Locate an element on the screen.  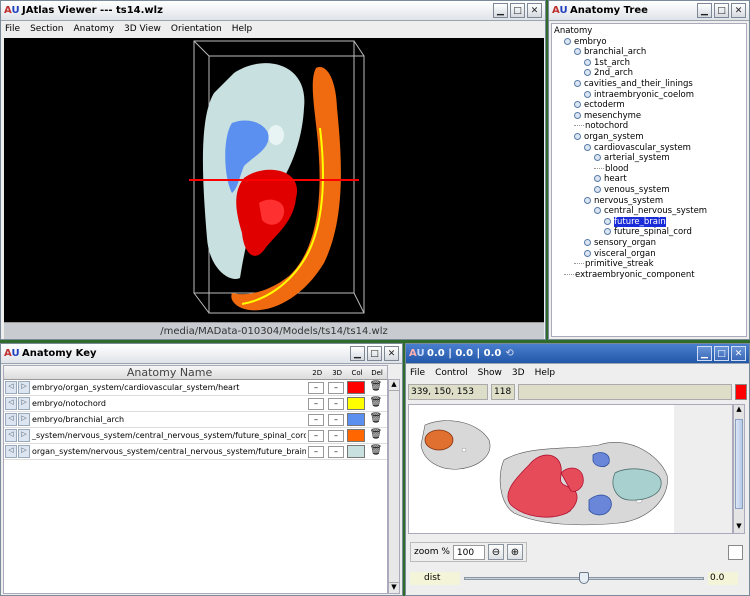
tree-node-arterial-system: arterial_system is located at coordinates (632, 158).